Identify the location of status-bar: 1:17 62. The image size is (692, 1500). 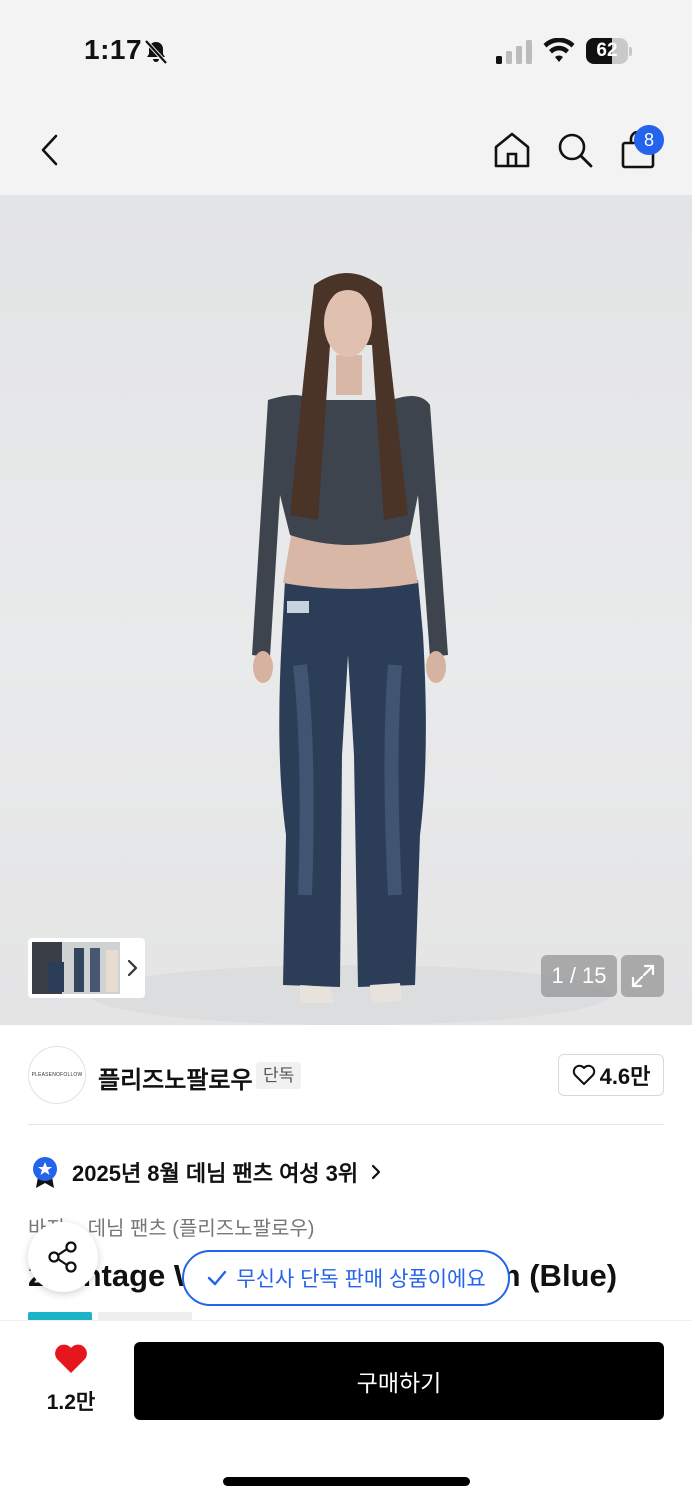
(346, 50).